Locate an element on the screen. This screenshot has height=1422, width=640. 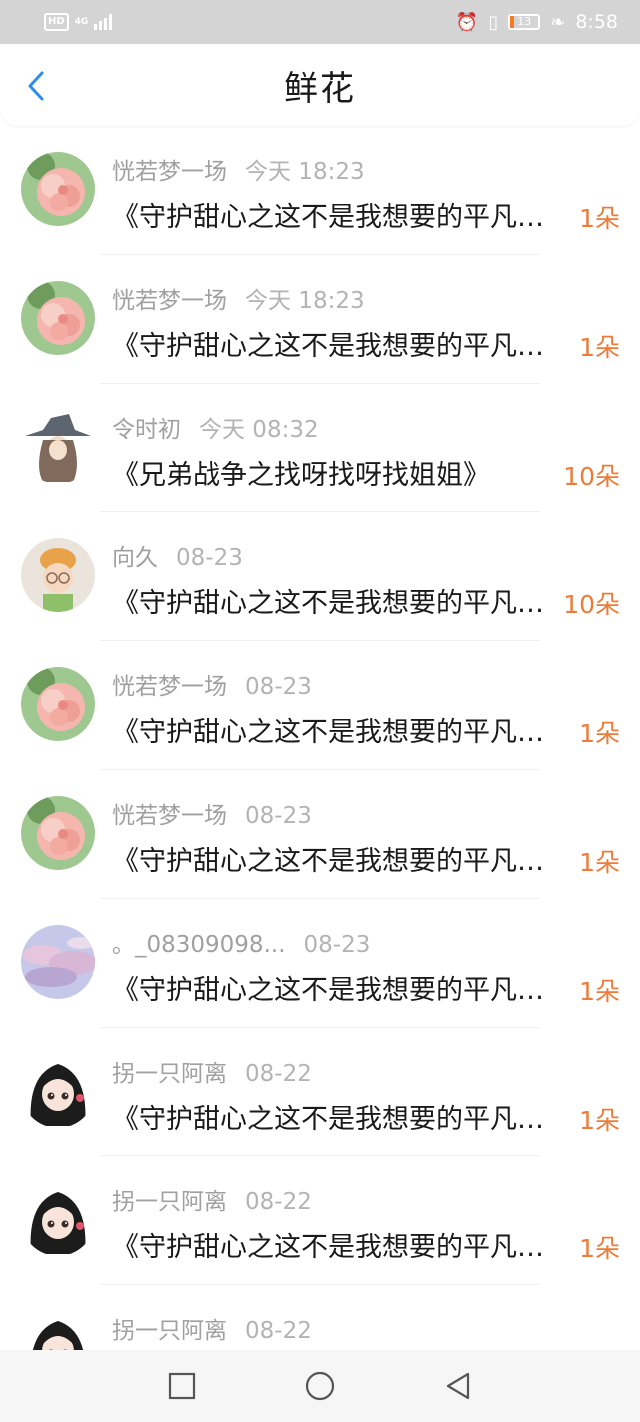
nav-bar is located at coordinates (320, 1386).